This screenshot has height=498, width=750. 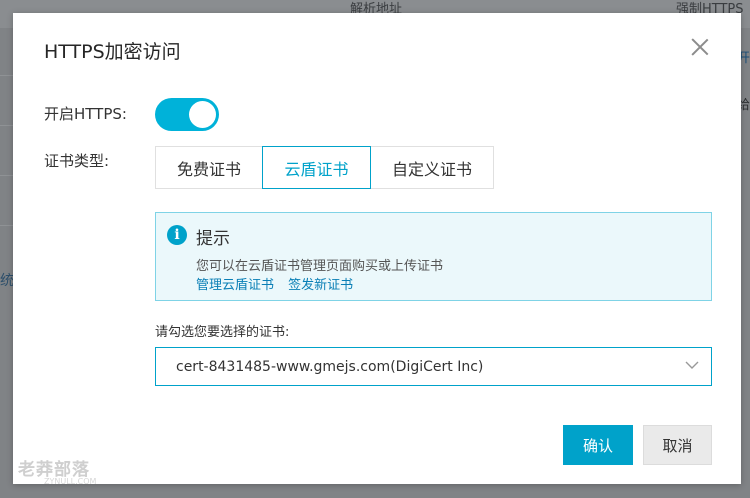 I want to click on notice-text: 您可以在云盾证书管理页面购买或上传证书, so click(x=320, y=266).